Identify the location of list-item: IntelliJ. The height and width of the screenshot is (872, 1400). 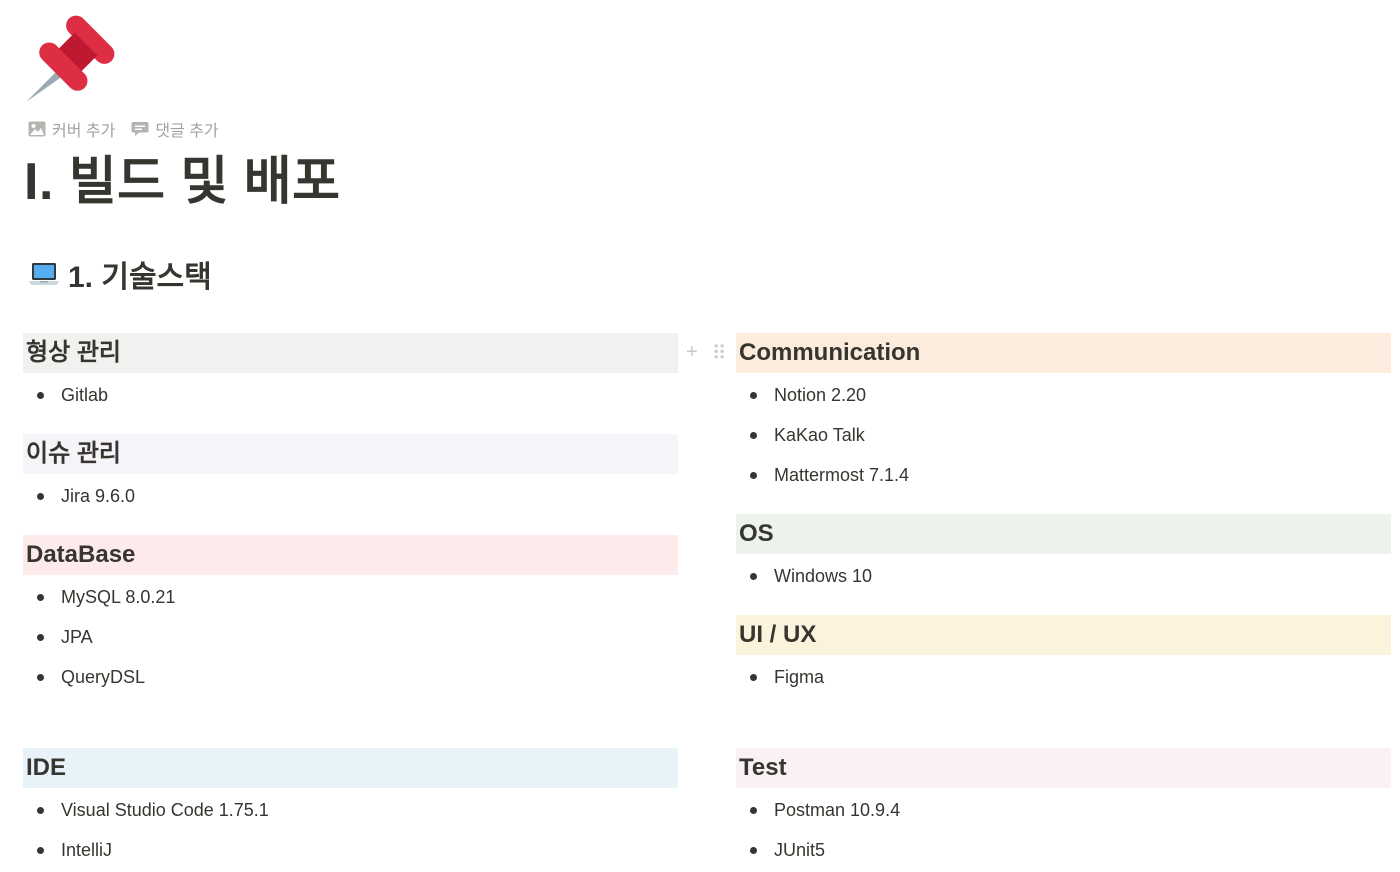
(350, 848).